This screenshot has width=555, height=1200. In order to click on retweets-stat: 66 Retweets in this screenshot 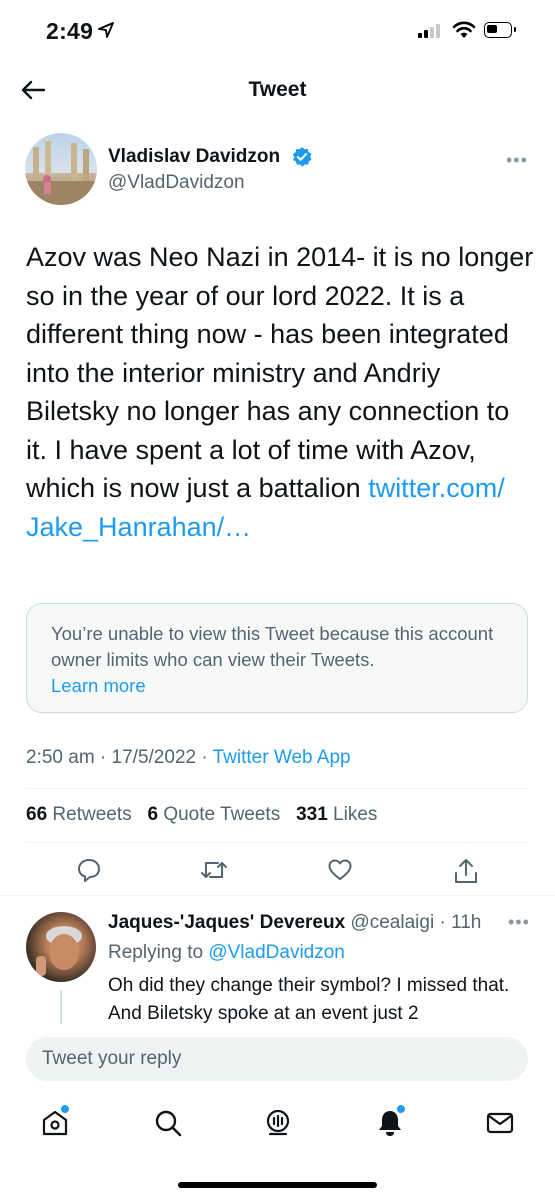, I will do `click(79, 814)`.